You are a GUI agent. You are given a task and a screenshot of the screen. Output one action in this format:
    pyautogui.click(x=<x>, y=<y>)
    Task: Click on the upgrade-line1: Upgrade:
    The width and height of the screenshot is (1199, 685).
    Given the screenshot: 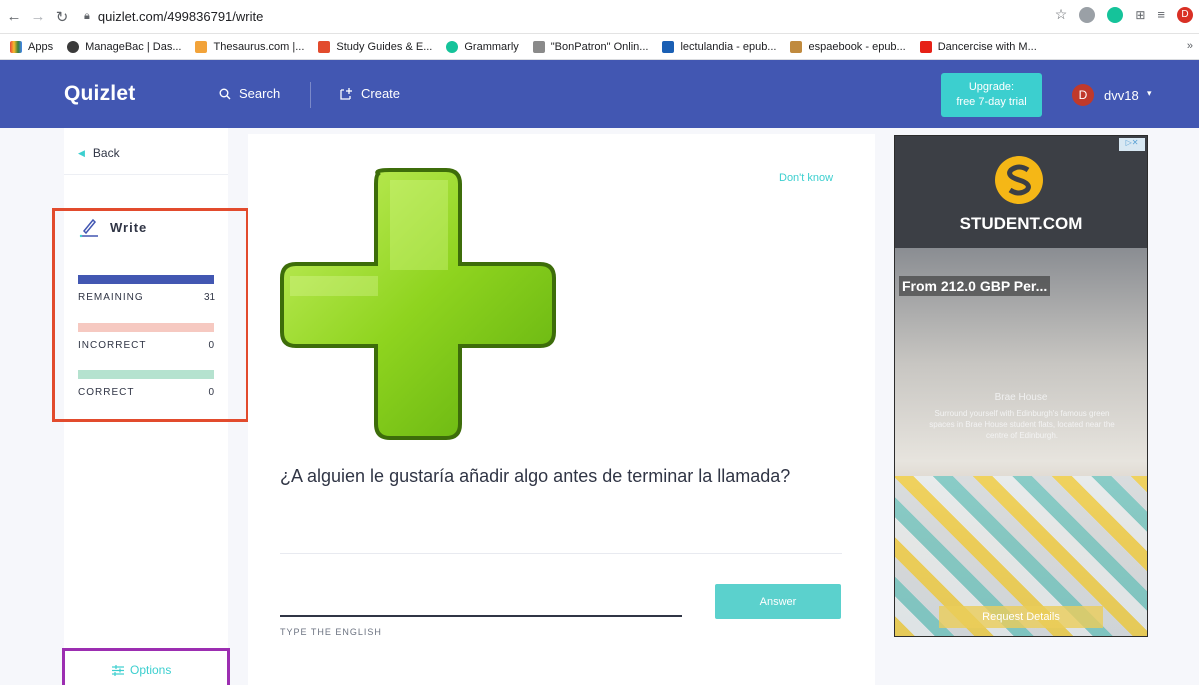 What is the action you would take?
    pyautogui.click(x=991, y=87)
    